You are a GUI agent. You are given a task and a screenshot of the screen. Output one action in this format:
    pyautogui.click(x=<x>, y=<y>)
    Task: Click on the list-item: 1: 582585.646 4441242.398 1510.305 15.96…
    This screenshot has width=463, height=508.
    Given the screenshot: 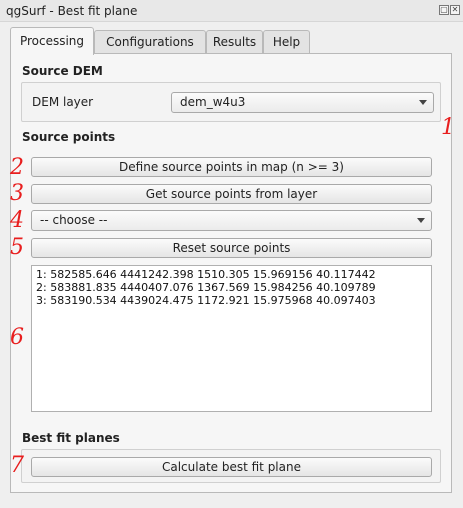 What is the action you would take?
    pyautogui.click(x=206, y=274)
    